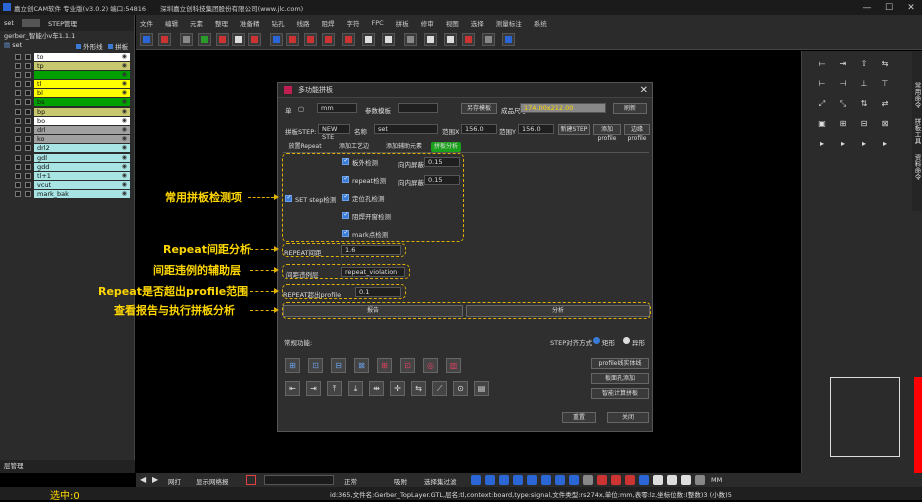 This screenshot has height=502, width=922. Describe the element at coordinates (292, 388) in the screenshot. I see `align-icon: ⇤` at that location.